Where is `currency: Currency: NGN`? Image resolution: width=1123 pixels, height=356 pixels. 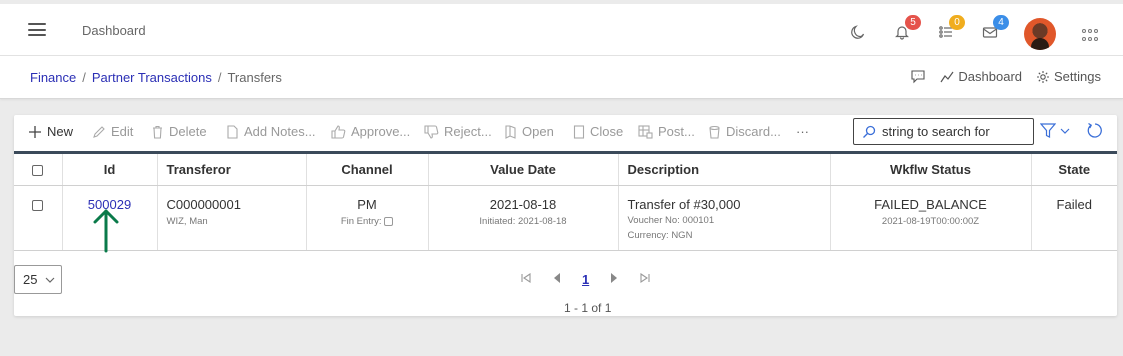
currency: Currency: NGN is located at coordinates (660, 235).